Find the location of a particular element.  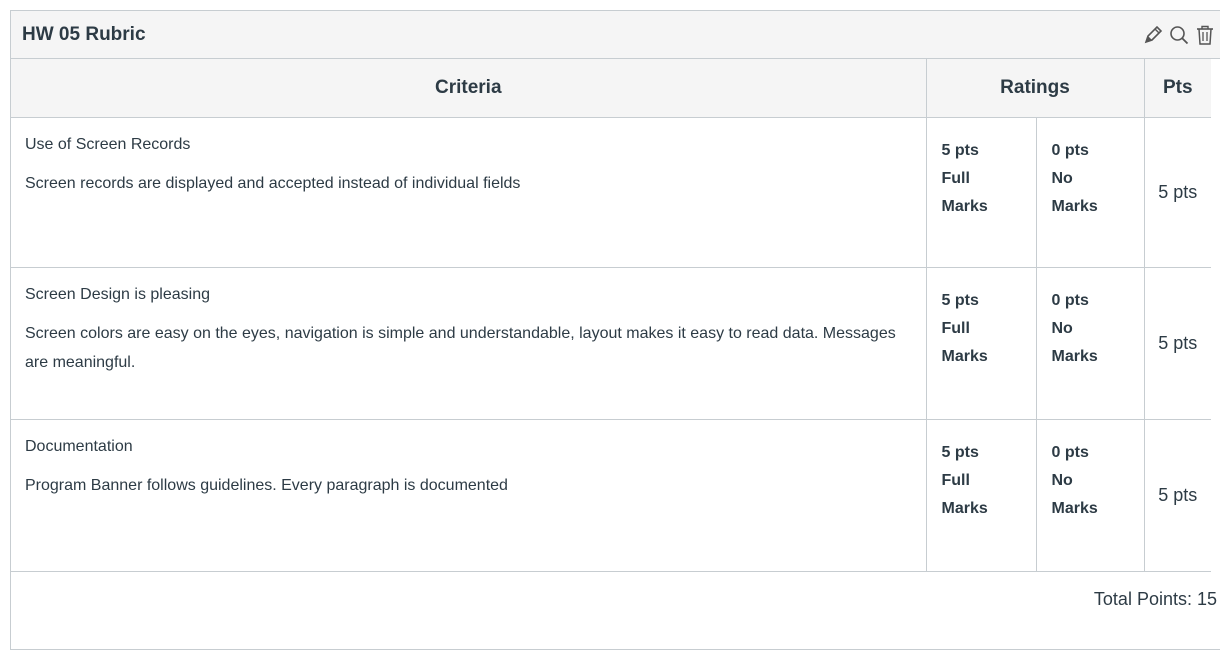

criteria-header: Criteria is located at coordinates (469, 88).